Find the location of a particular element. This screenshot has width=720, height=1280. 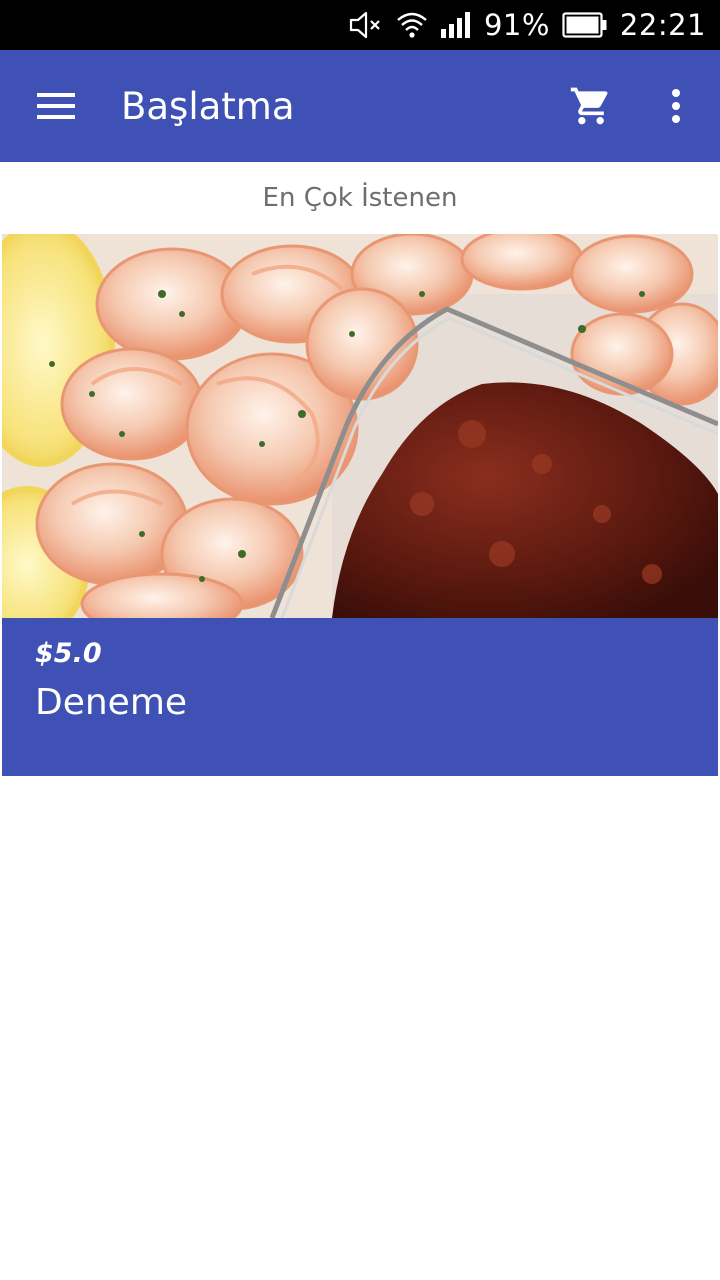

product-name: Deneme is located at coordinates (111, 702).